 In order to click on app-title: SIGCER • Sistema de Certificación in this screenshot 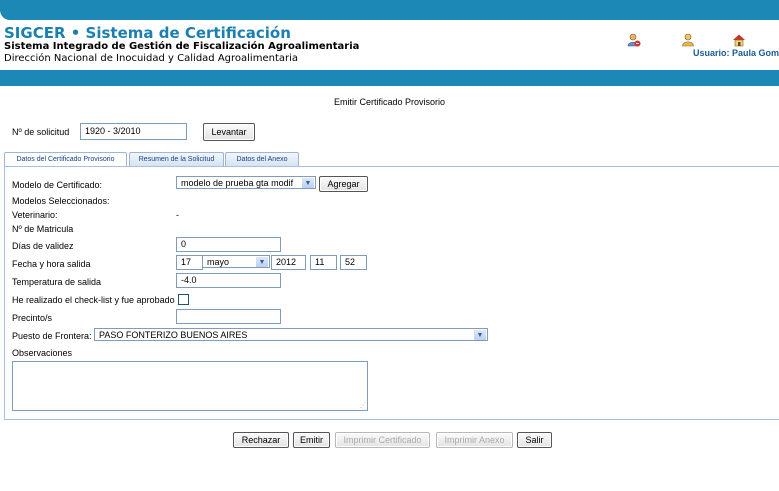, I will do `click(147, 33)`.